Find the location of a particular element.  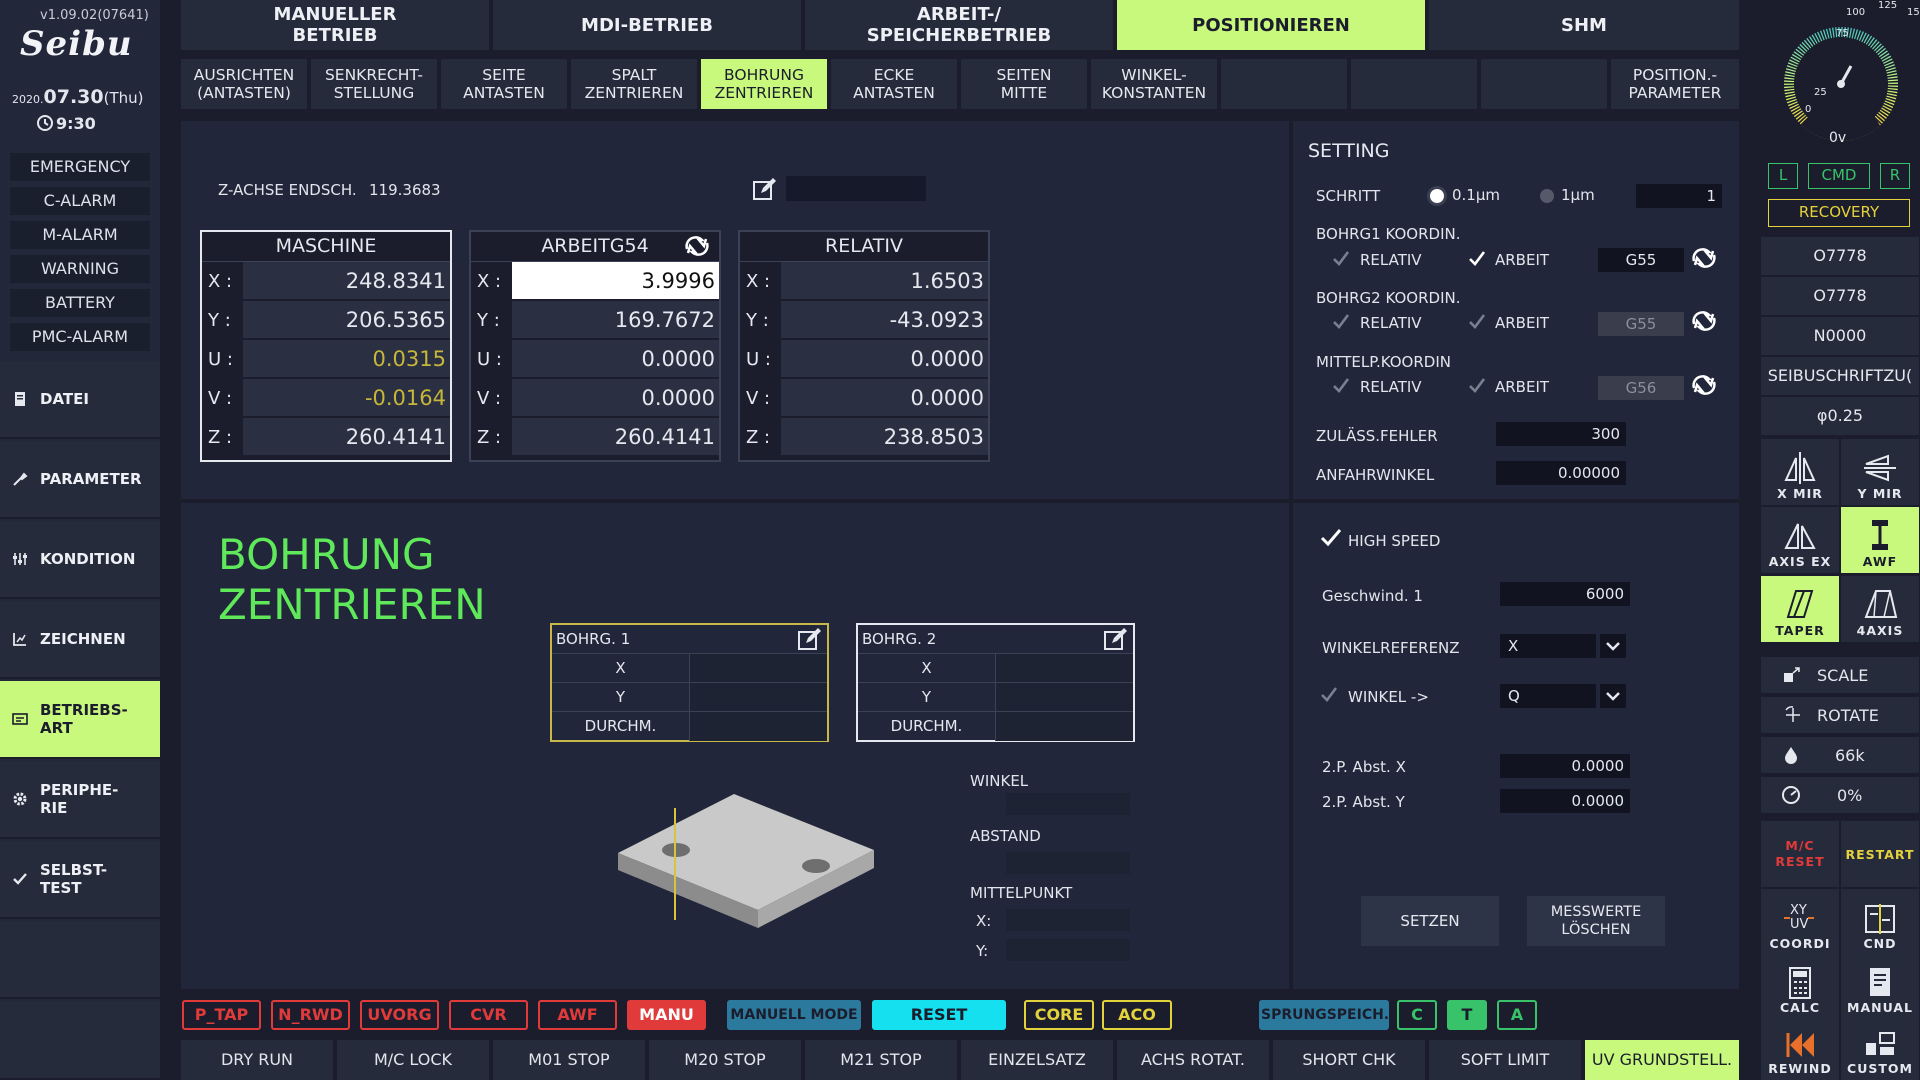

anfahrwinkel-input: 0.00000 is located at coordinates (1561, 473).